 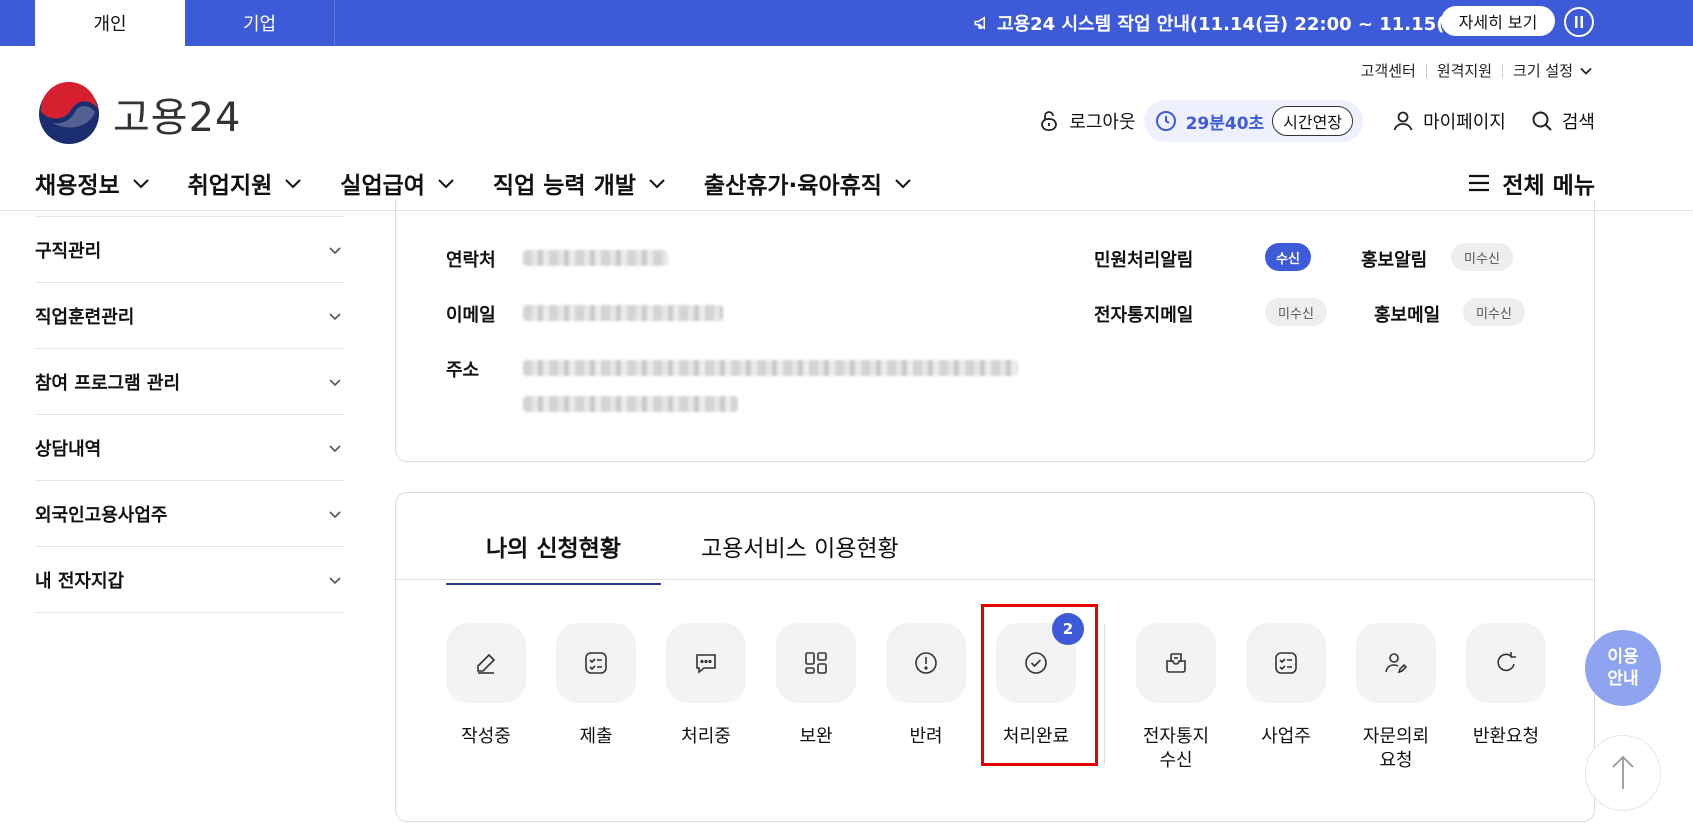 What do you see at coordinates (1530, 183) in the screenshot?
I see `all-menu-button: 전체 메뉴` at bounding box center [1530, 183].